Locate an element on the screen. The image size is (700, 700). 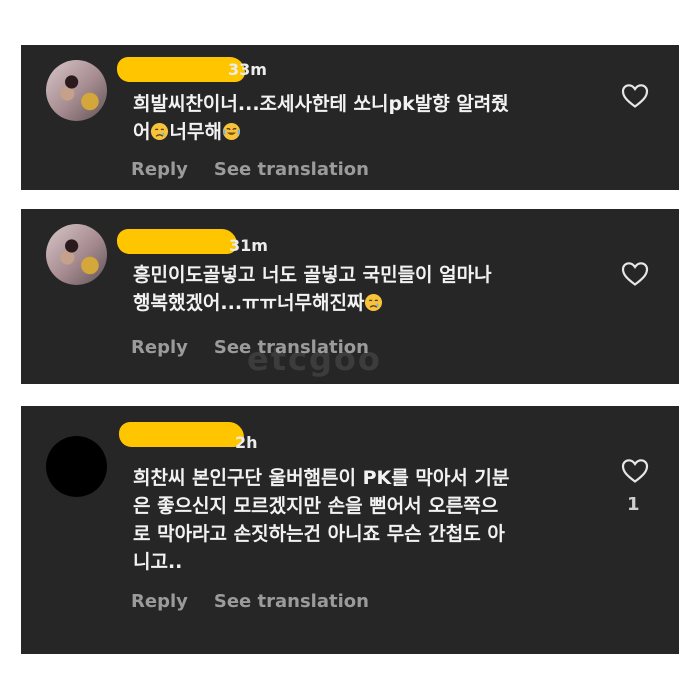
timestamp: 33m is located at coordinates (247, 69).